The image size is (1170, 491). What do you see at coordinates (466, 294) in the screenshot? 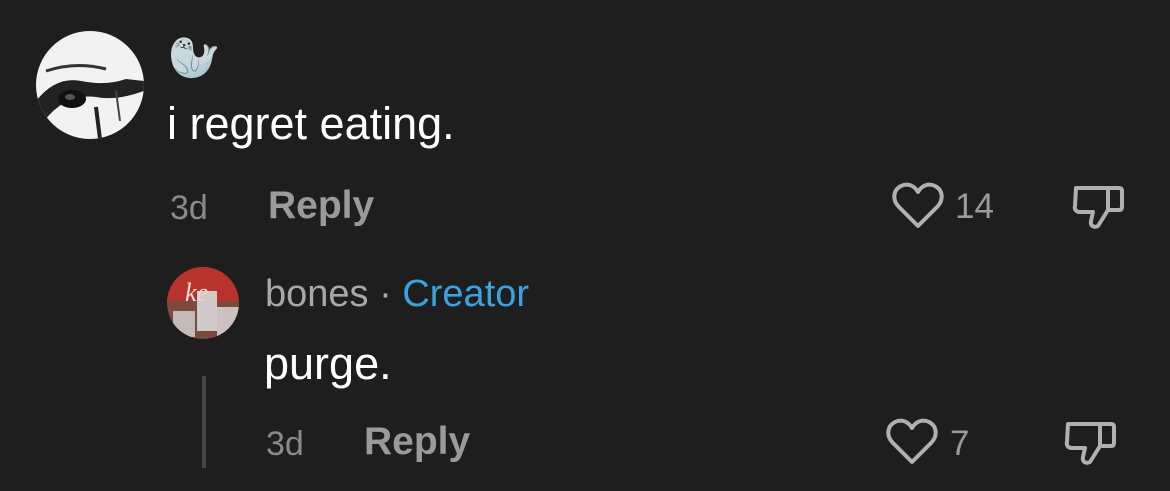
I see `creator-badge: Creator` at bounding box center [466, 294].